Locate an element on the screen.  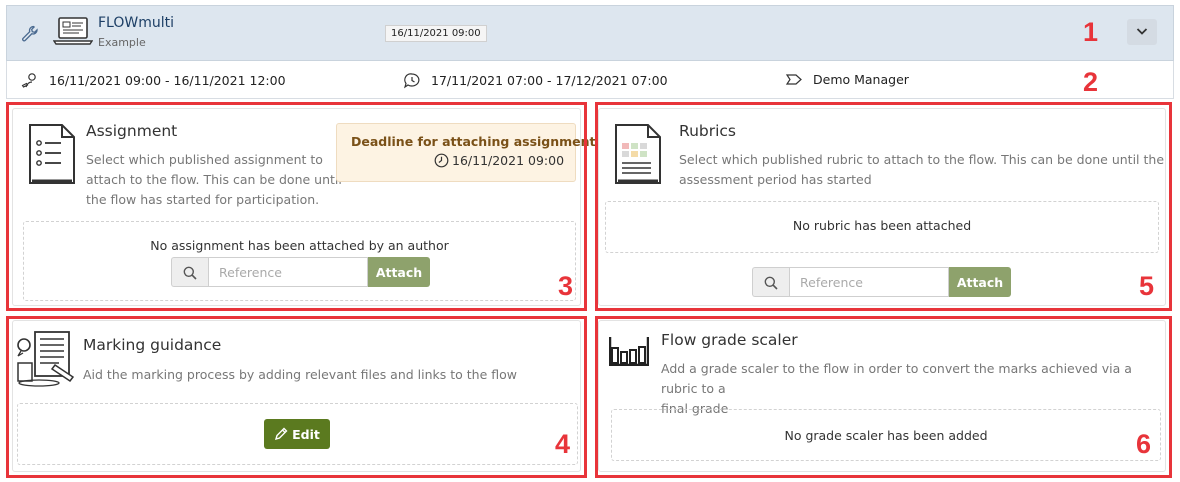
chevron-down-icon is located at coordinates (1142, 31).